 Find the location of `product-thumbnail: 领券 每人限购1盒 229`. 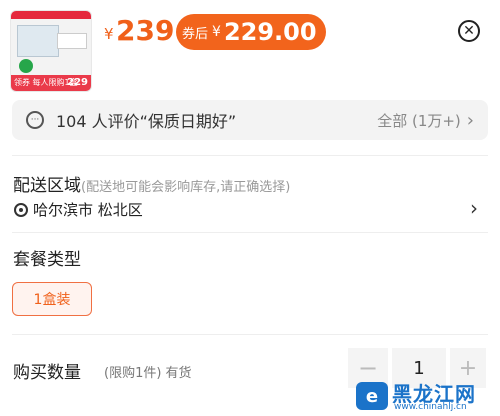

product-thumbnail: 领券 每人限购1盒 229 is located at coordinates (51, 51).